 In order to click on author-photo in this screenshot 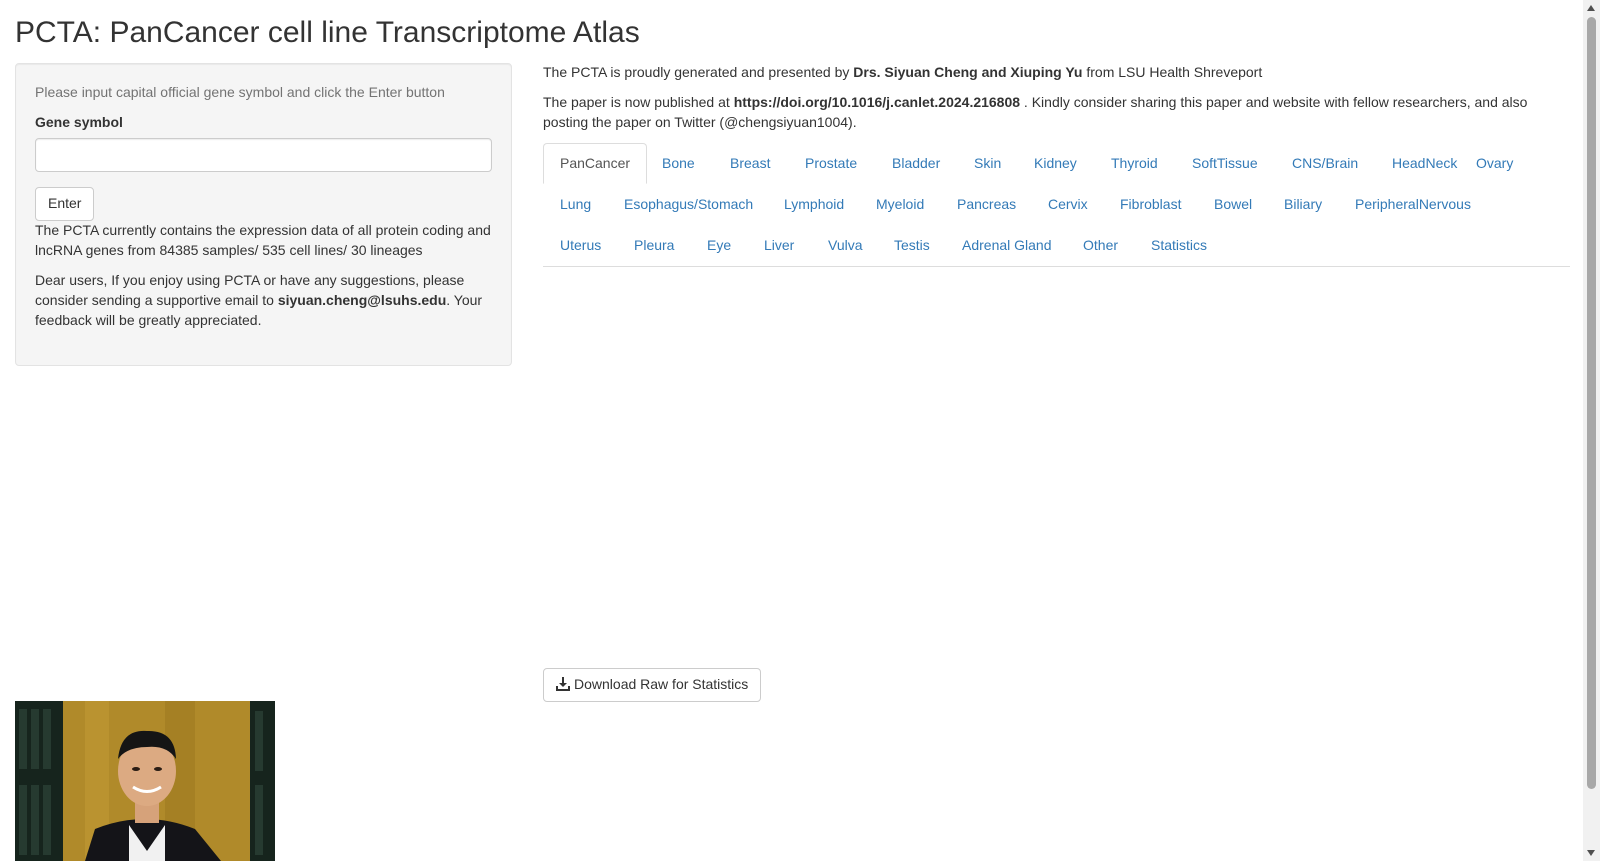, I will do `click(145, 781)`.